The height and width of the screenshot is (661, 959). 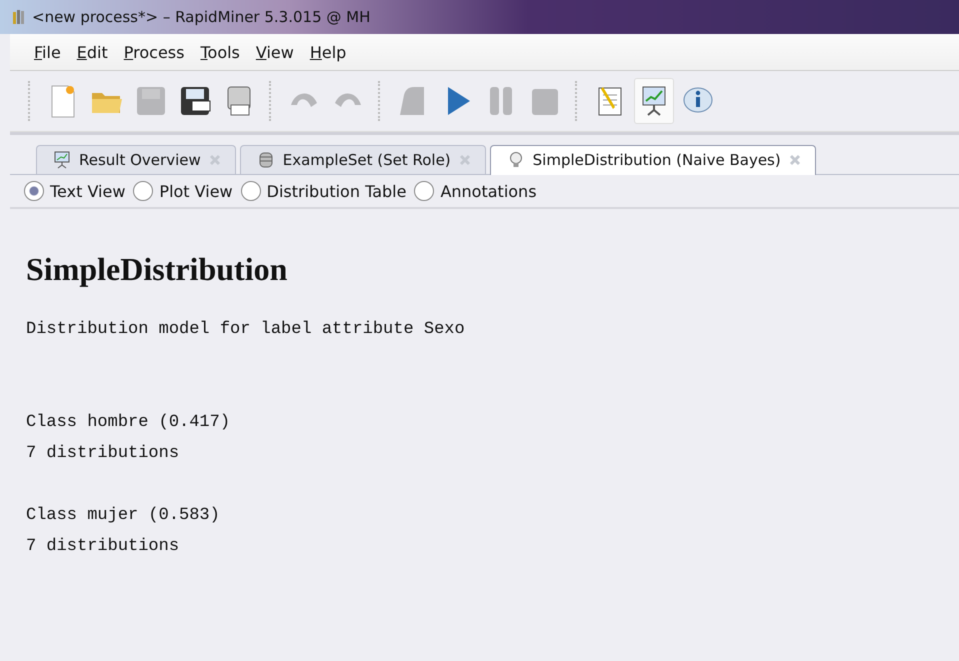 I want to click on radio-option: Plot View, so click(x=183, y=191).